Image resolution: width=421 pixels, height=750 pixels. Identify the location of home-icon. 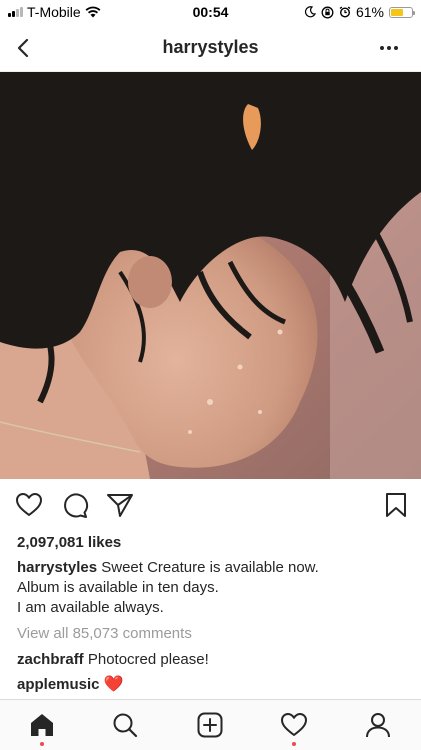
(42, 725).